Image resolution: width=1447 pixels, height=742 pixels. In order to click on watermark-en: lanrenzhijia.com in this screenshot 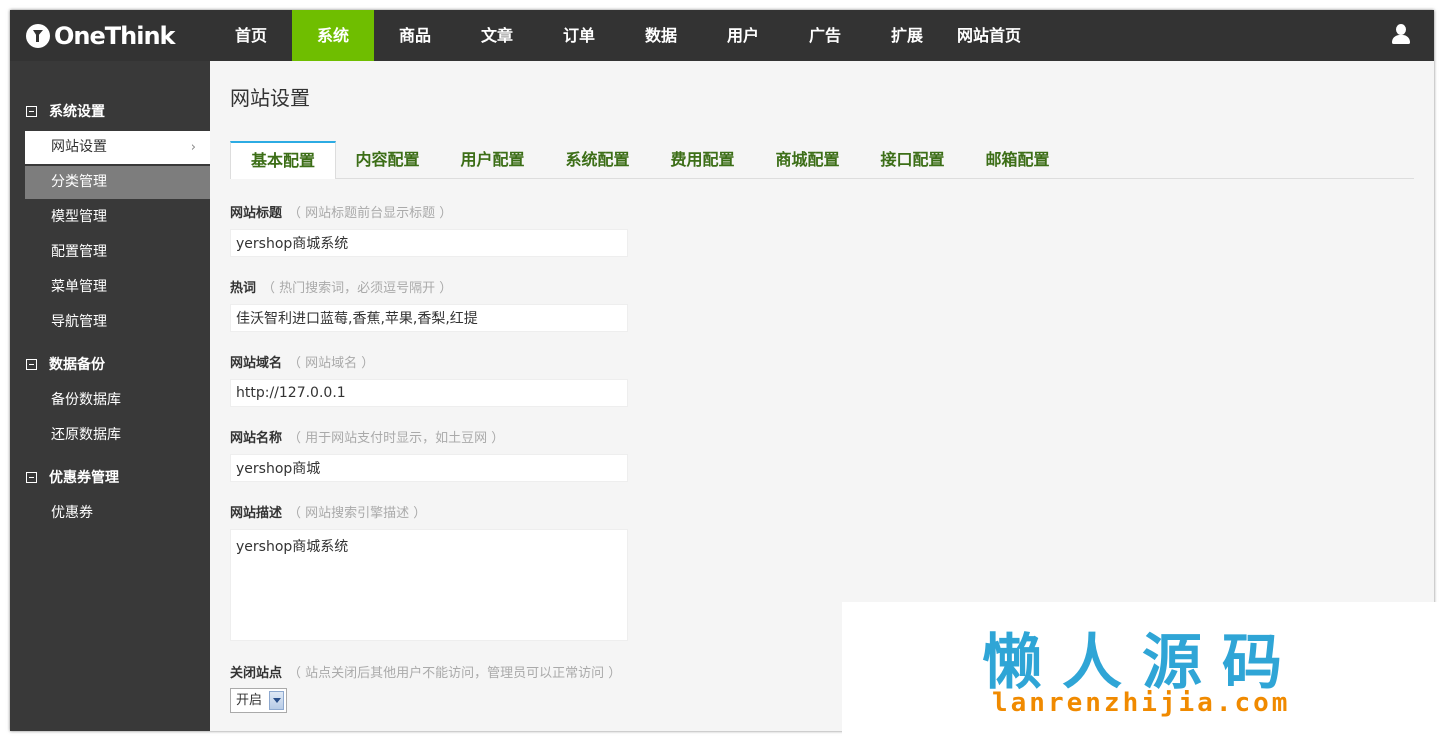, I will do `click(1141, 703)`.